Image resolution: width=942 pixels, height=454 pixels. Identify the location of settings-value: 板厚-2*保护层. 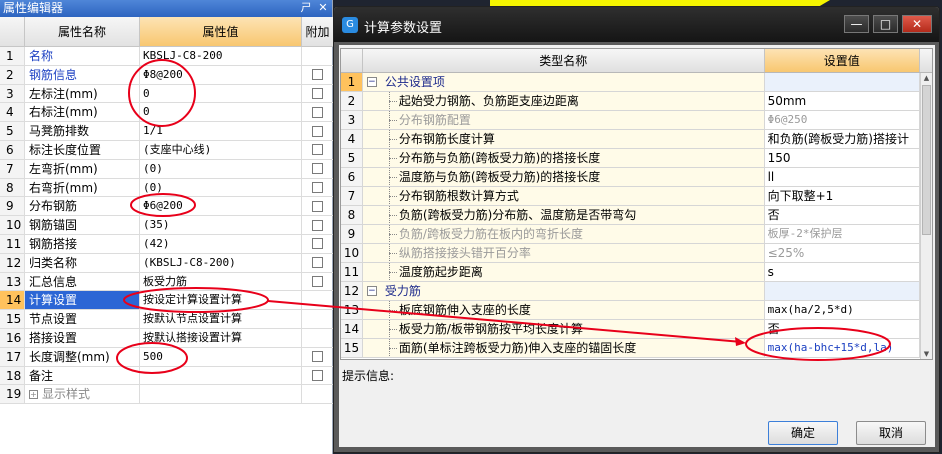
(843, 234).